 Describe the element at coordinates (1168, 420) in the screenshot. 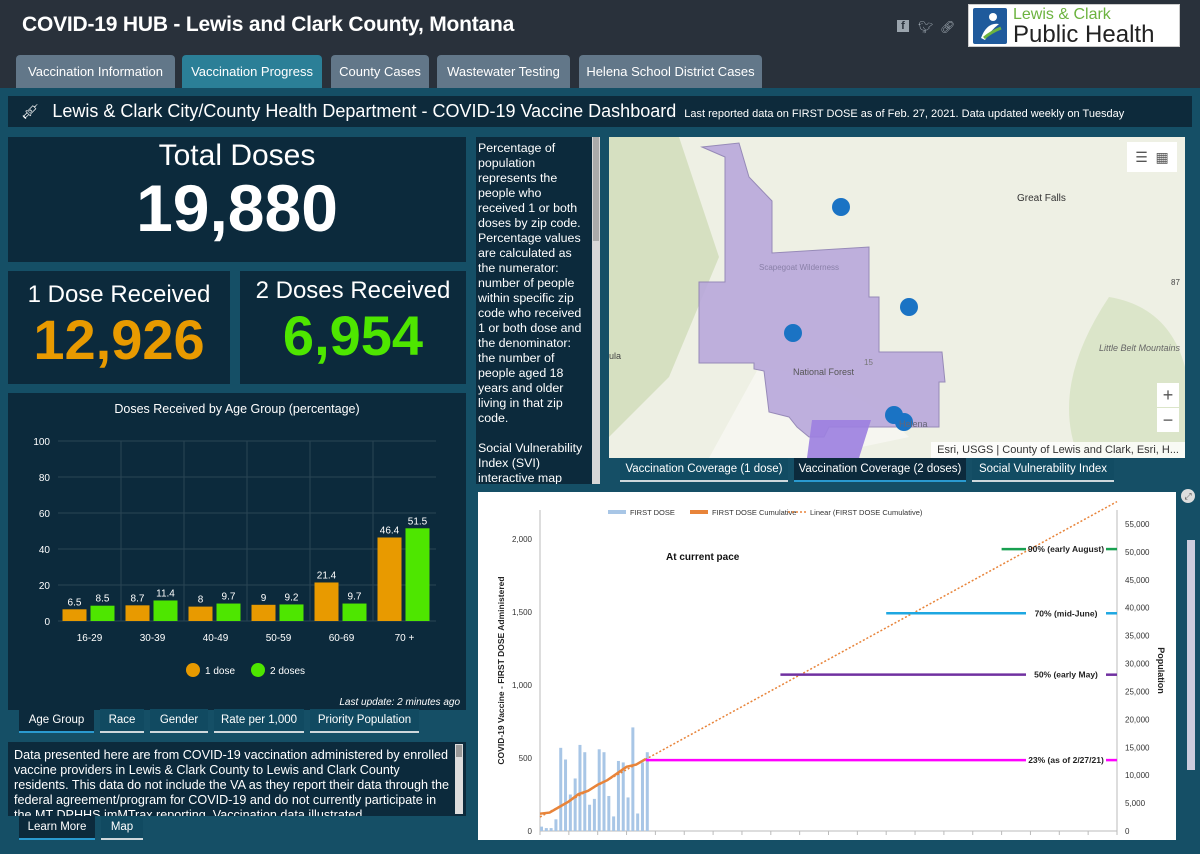

I see `zoom-out-button: −` at that location.